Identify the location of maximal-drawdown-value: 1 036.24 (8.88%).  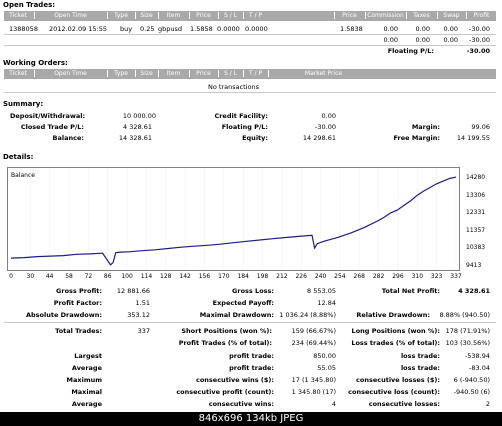
(307, 315).